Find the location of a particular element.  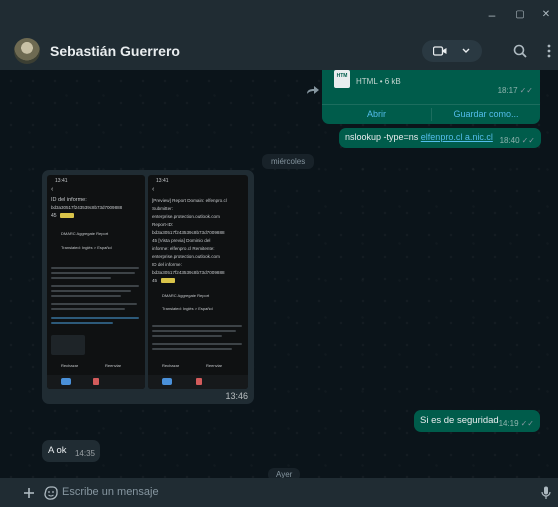

sticker-icon is located at coordinates (51, 493).